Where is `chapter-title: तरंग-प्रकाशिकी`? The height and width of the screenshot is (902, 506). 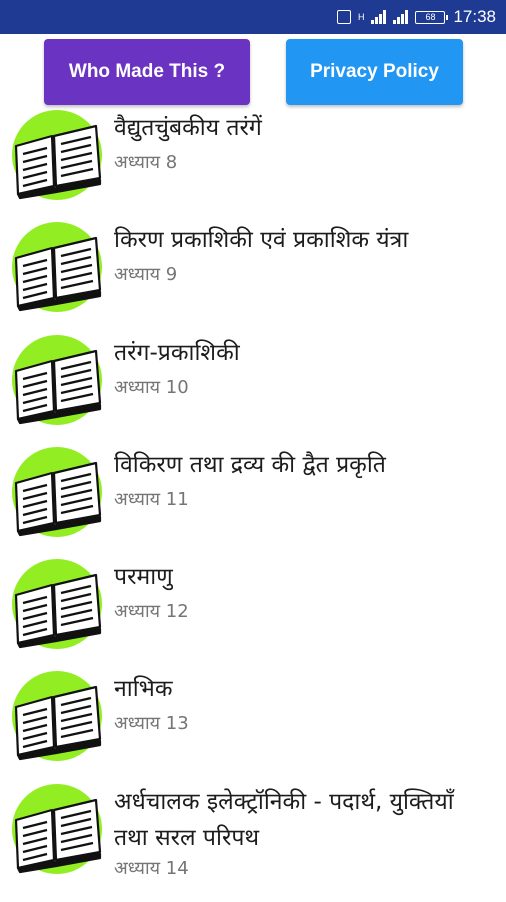
chapter-title: तरंग-प्रकाशिकी is located at coordinates (177, 353).